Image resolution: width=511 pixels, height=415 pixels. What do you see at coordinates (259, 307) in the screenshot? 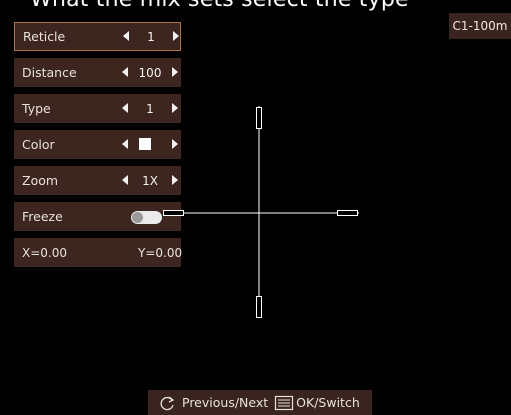
I see `reticle-bottom-post` at bounding box center [259, 307].